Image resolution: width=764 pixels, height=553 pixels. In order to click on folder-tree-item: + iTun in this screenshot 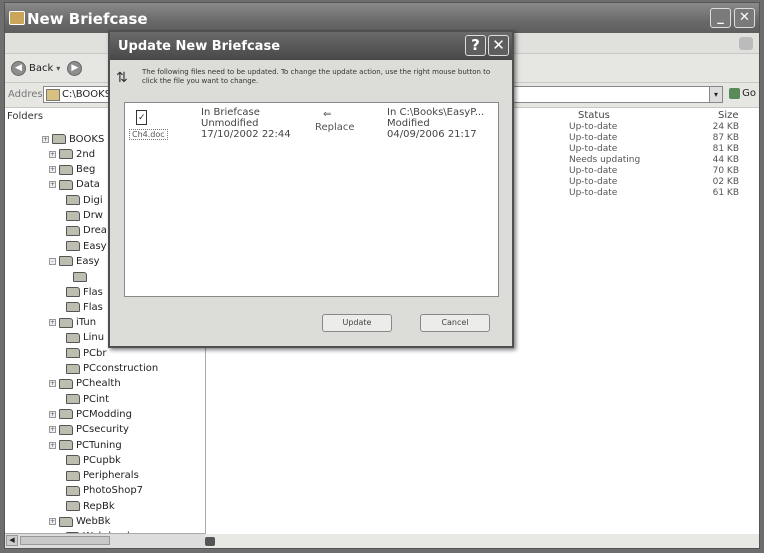, I will do `click(72, 323)`.